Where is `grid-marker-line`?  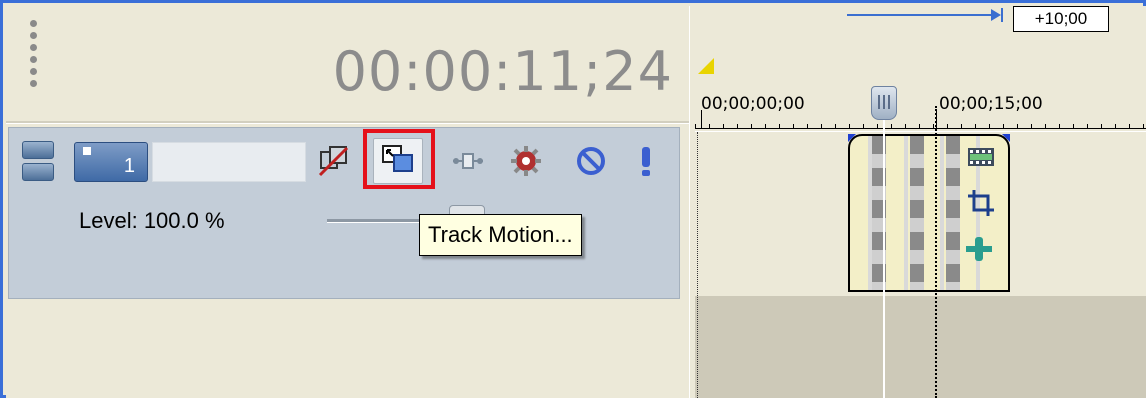 grid-marker-line is located at coordinates (936, 252).